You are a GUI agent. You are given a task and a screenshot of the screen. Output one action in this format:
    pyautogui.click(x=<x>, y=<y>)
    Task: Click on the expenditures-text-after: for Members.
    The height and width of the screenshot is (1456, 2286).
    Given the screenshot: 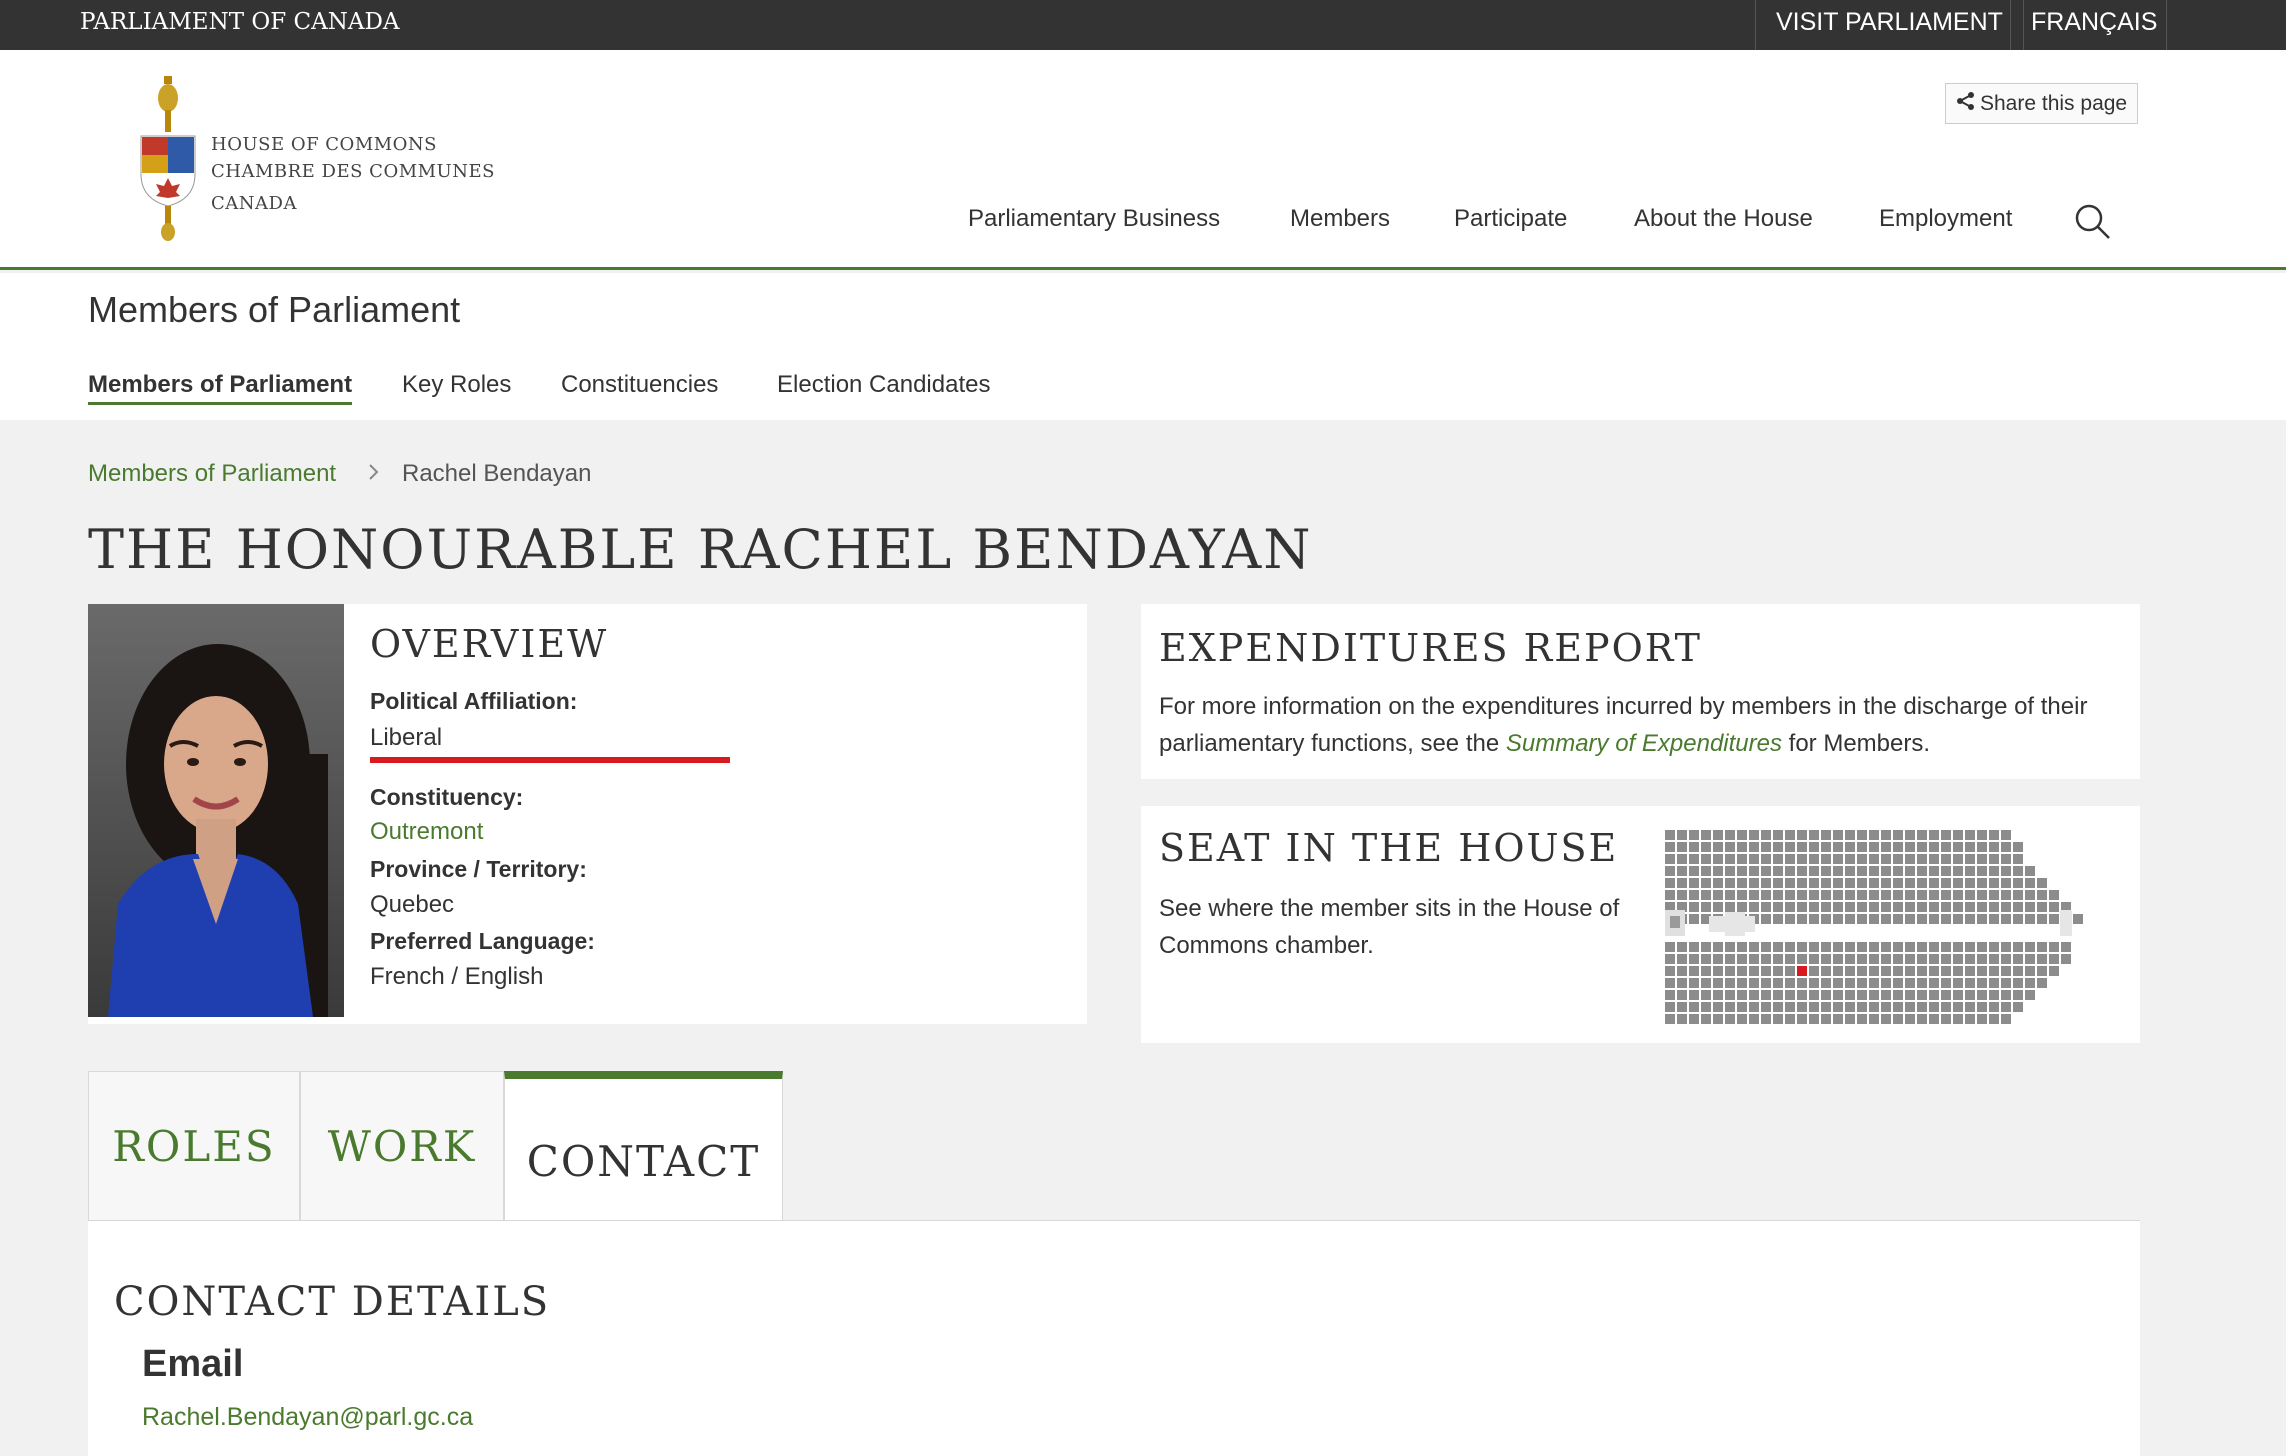 What is the action you would take?
    pyautogui.click(x=1859, y=743)
    